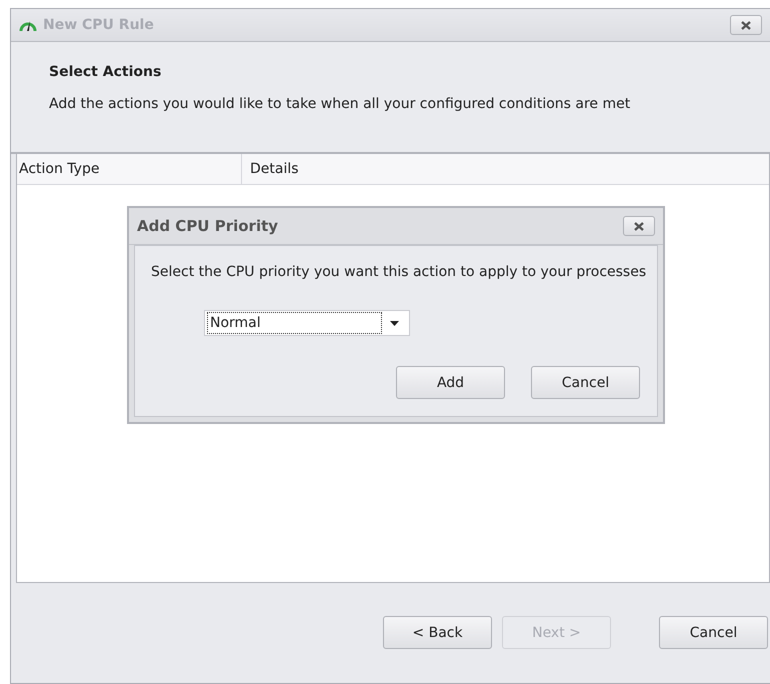 This screenshot has height=684, width=770. I want to click on dialog-prompt: Select the CPU priority you want this action to apply to your processes, so click(399, 272).